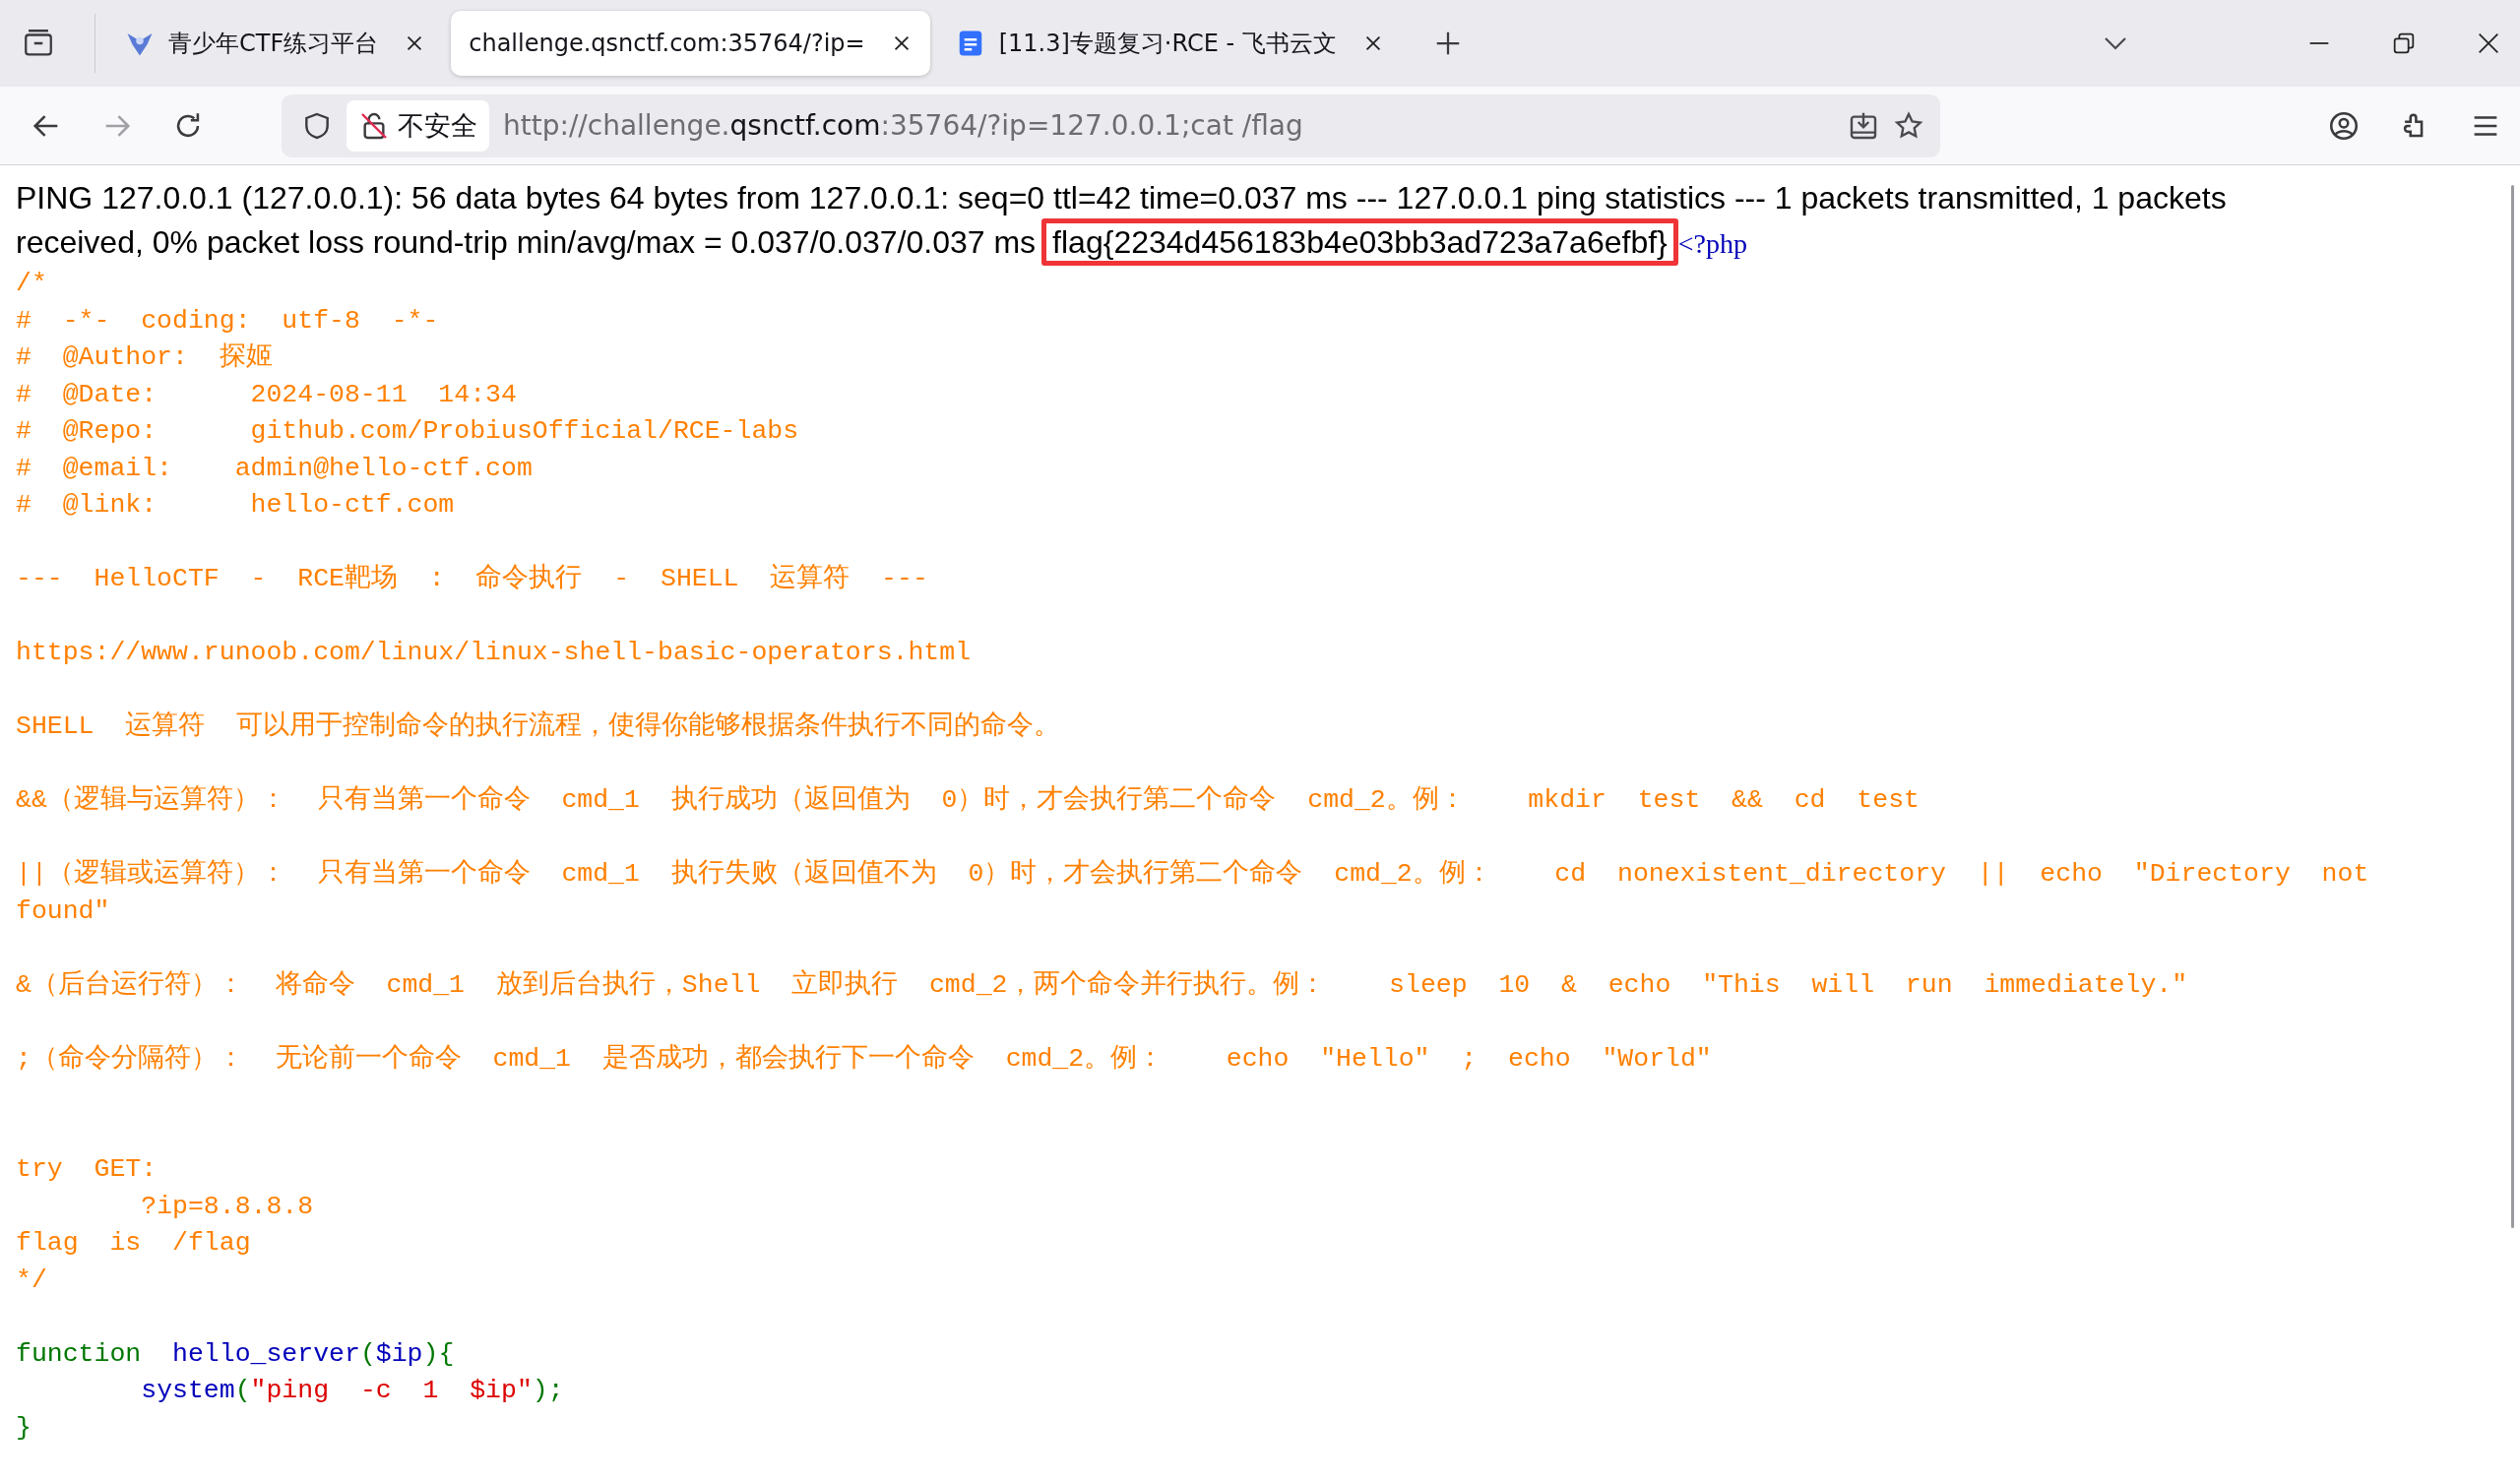  I want to click on browser-tab: 青少年CTF练习平台, so click(275, 43).